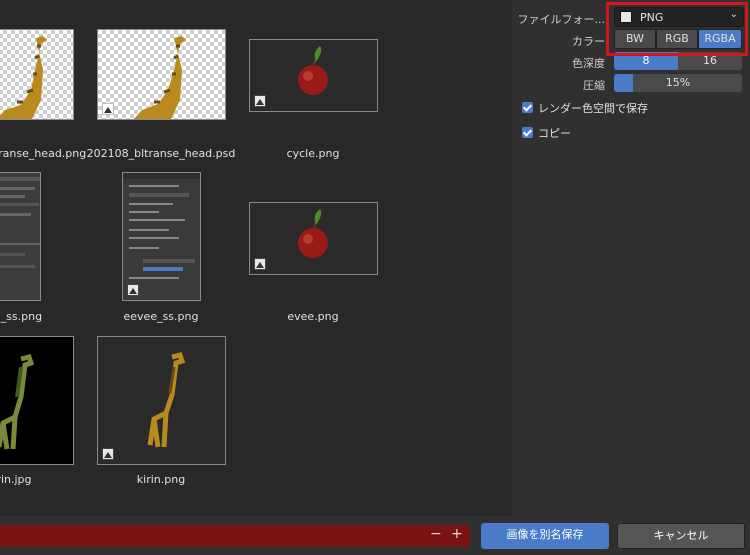  What do you see at coordinates (436, 534) in the screenshot?
I see `decrement-button: −` at bounding box center [436, 534].